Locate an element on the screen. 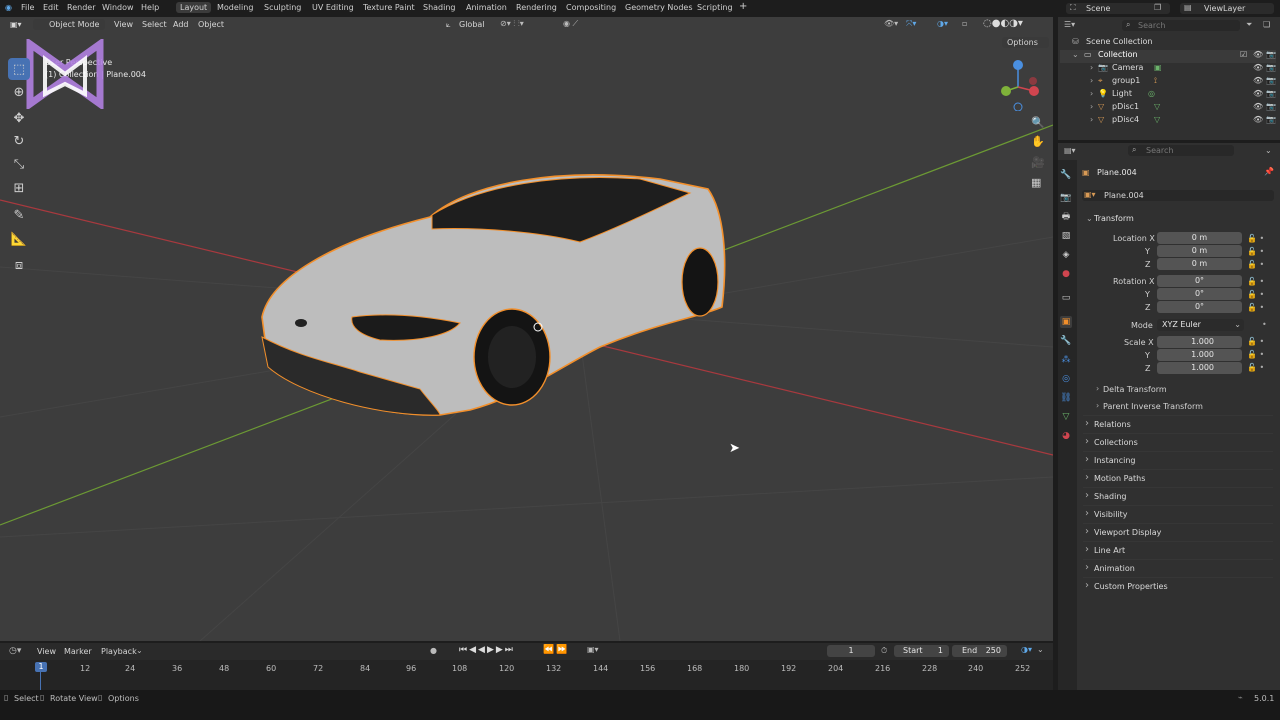  parent-inverse-header: Parent Inverse Transform is located at coordinates (1153, 406).